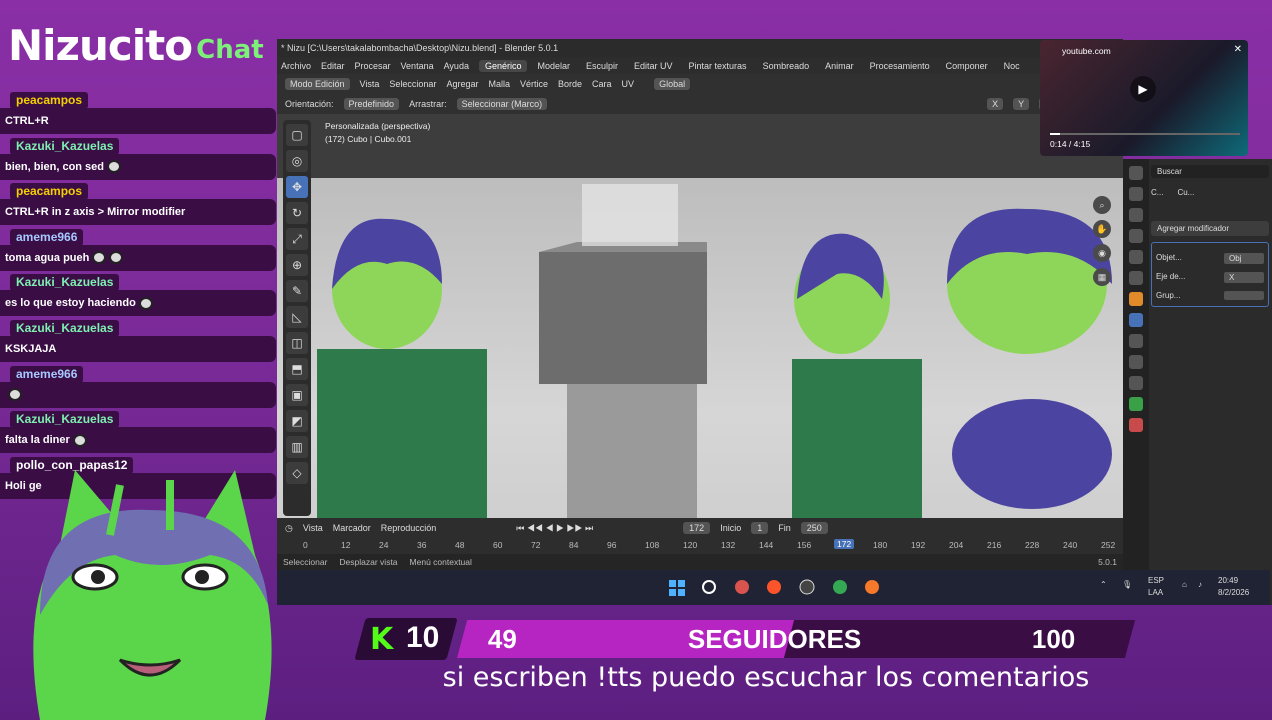  What do you see at coordinates (602, 66) in the screenshot?
I see `workspace-tab: Esculpir` at bounding box center [602, 66].